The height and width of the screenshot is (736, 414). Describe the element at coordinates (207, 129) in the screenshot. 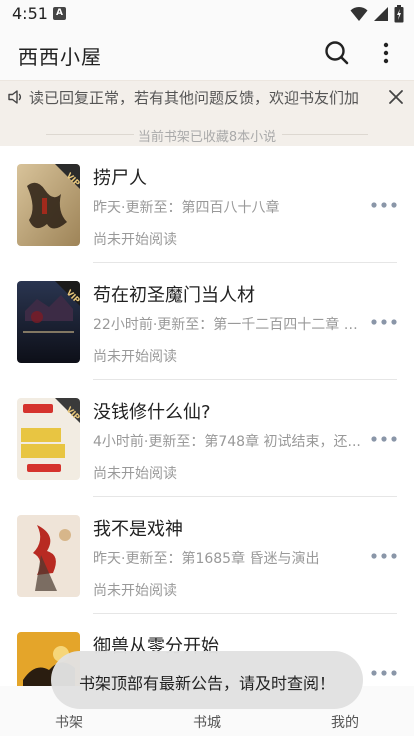

I see `shelf-count-banner: 当前书架已收藏8本小说` at that location.